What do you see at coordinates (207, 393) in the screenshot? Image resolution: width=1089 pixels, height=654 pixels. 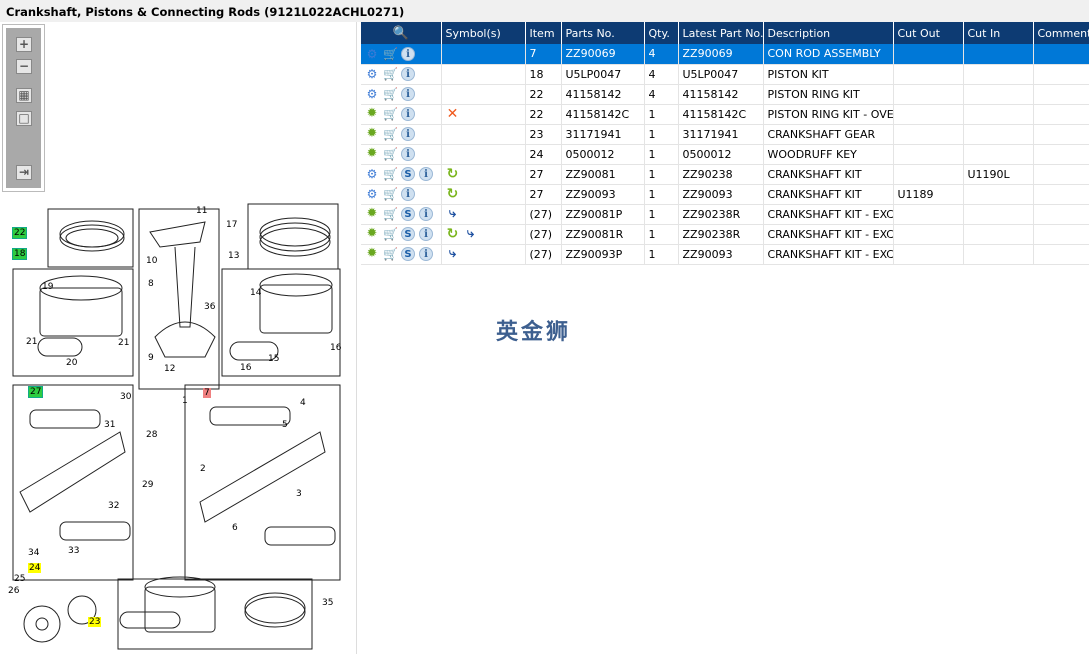 I see `callout-7: 7` at bounding box center [207, 393].